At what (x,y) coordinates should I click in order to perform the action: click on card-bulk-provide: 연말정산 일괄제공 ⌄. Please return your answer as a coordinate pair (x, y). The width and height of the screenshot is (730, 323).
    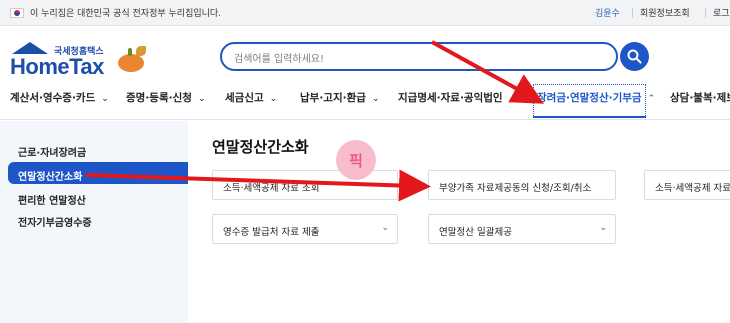
    Looking at the image, I should click on (522, 229).